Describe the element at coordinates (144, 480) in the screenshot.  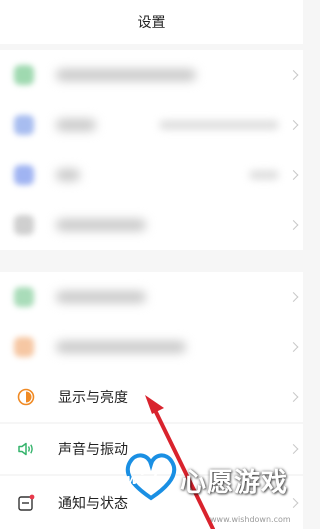
I see `watermark-logo-text: wish` at that location.